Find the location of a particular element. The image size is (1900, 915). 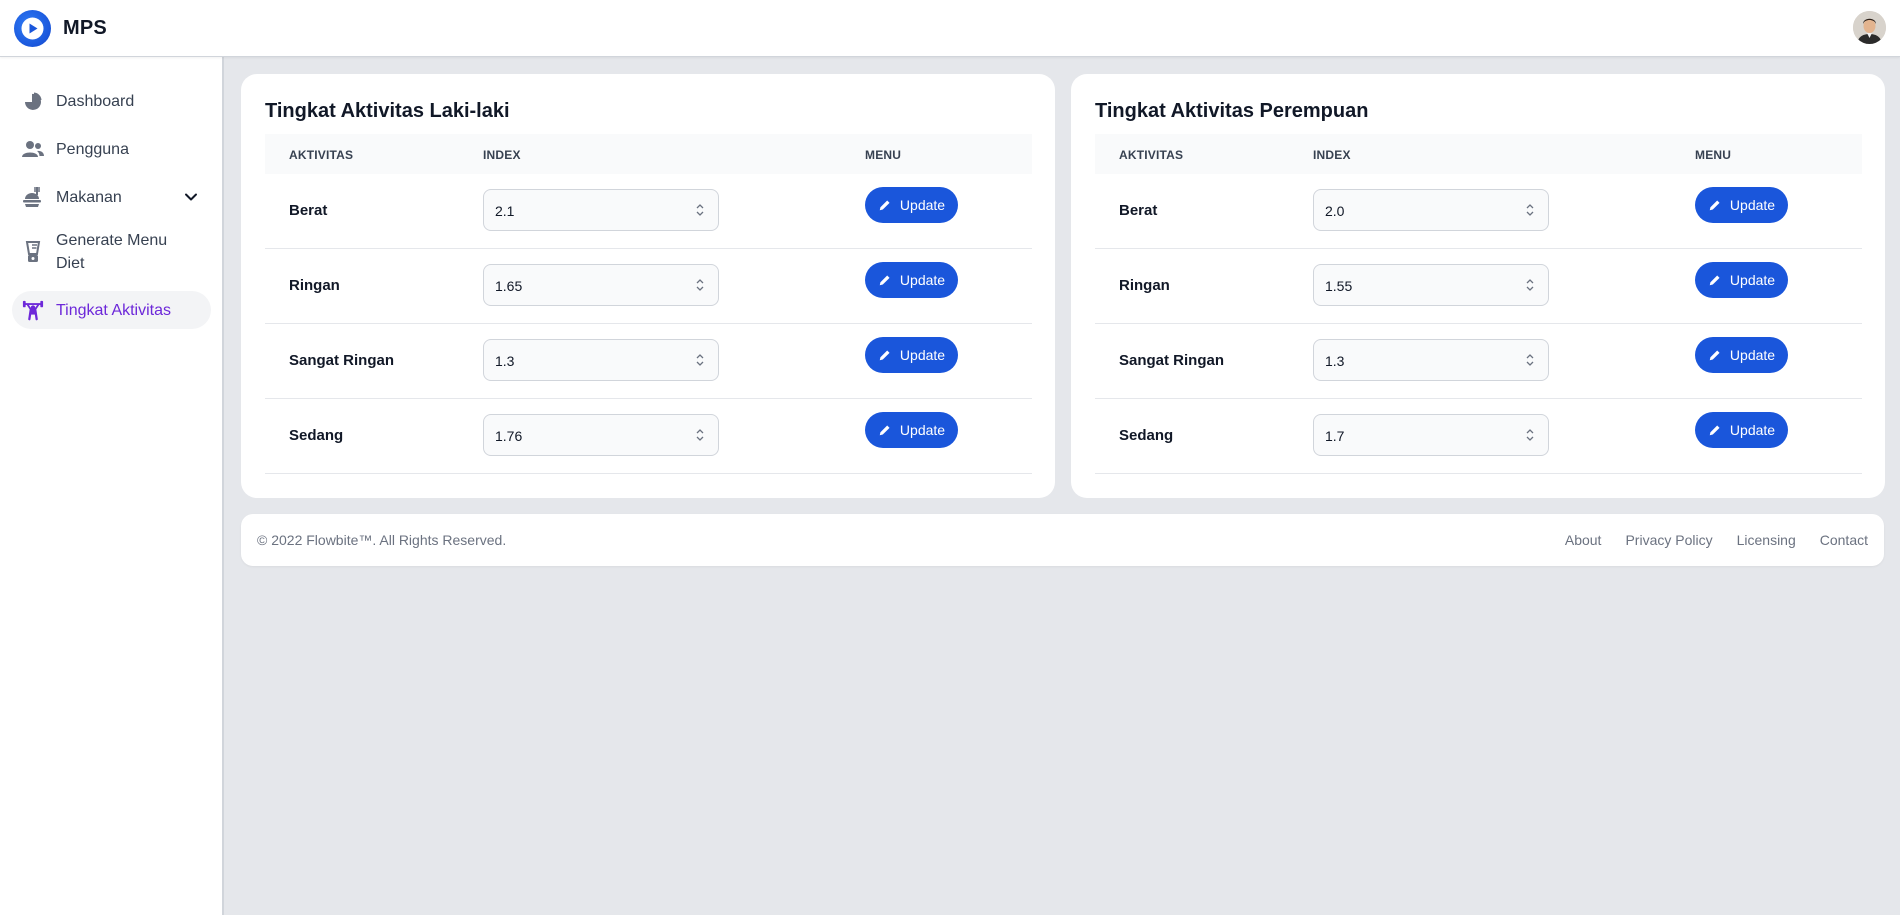

sidebar-item-pengguna: Pengguna is located at coordinates (111, 149).